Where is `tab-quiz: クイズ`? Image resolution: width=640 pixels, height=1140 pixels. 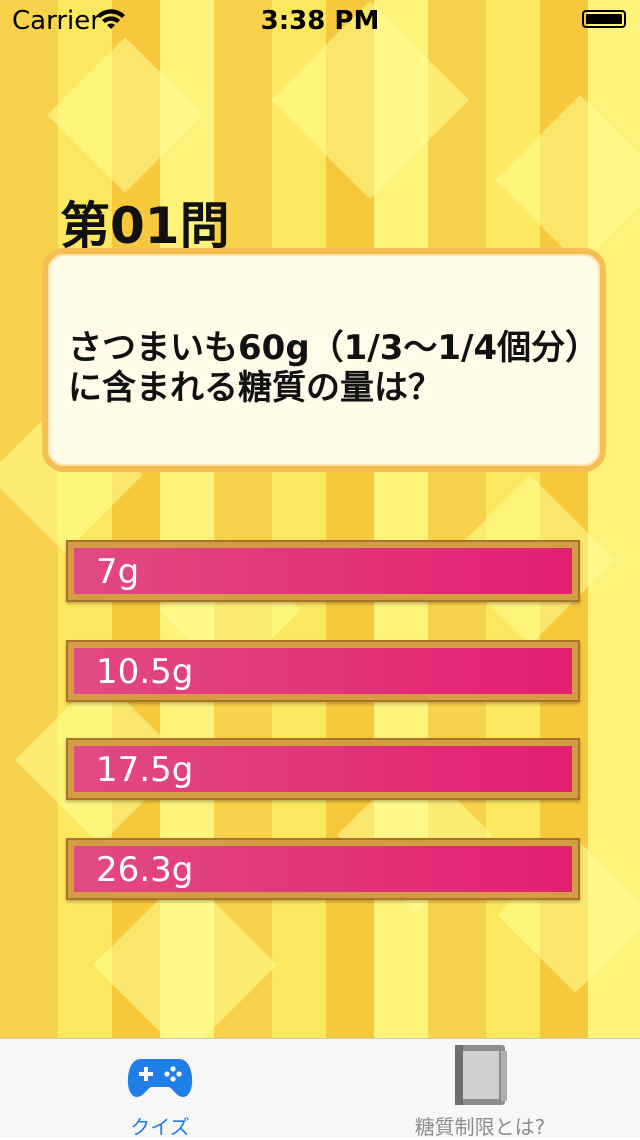 tab-quiz: クイズ is located at coordinates (160, 1089).